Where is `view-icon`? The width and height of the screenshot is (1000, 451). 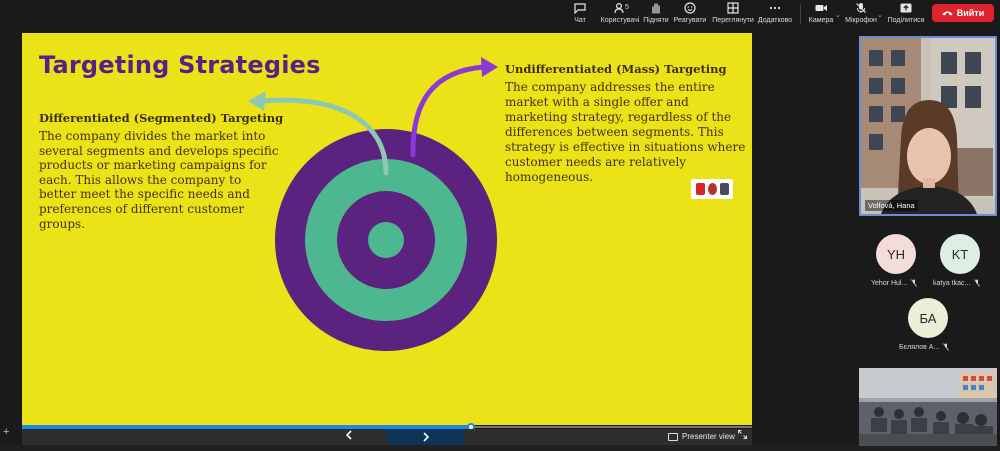
view-icon is located at coordinates (733, 8).